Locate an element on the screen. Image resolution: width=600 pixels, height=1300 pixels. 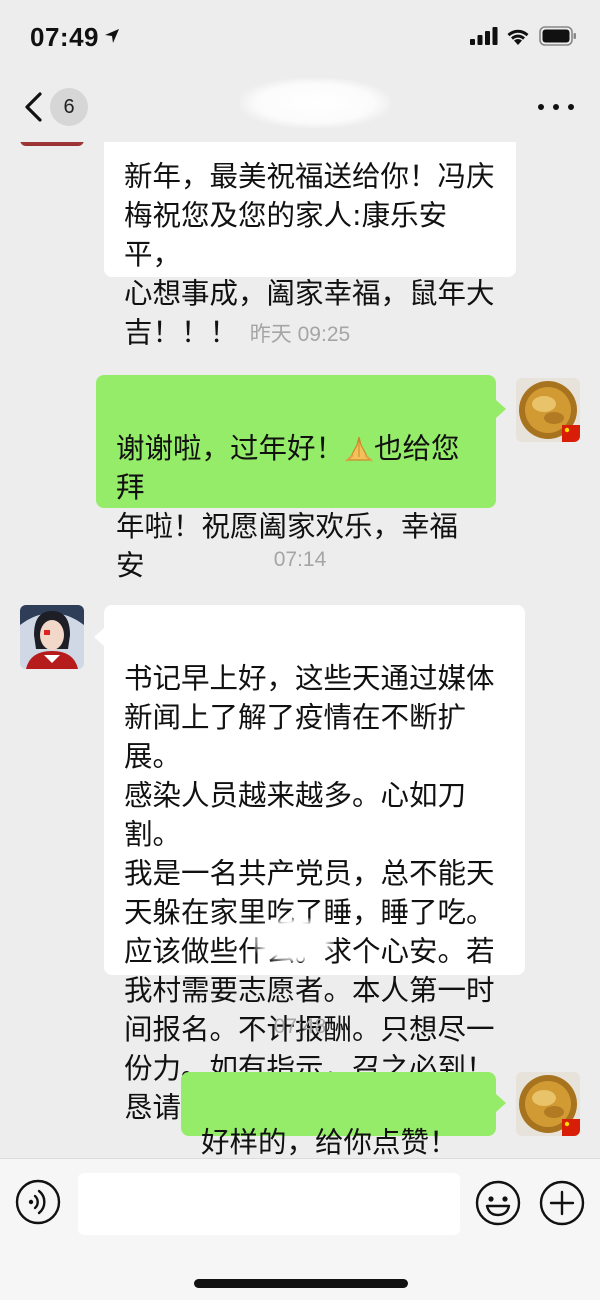
message-timestamp: 07:14 is located at coordinates (300, 559).